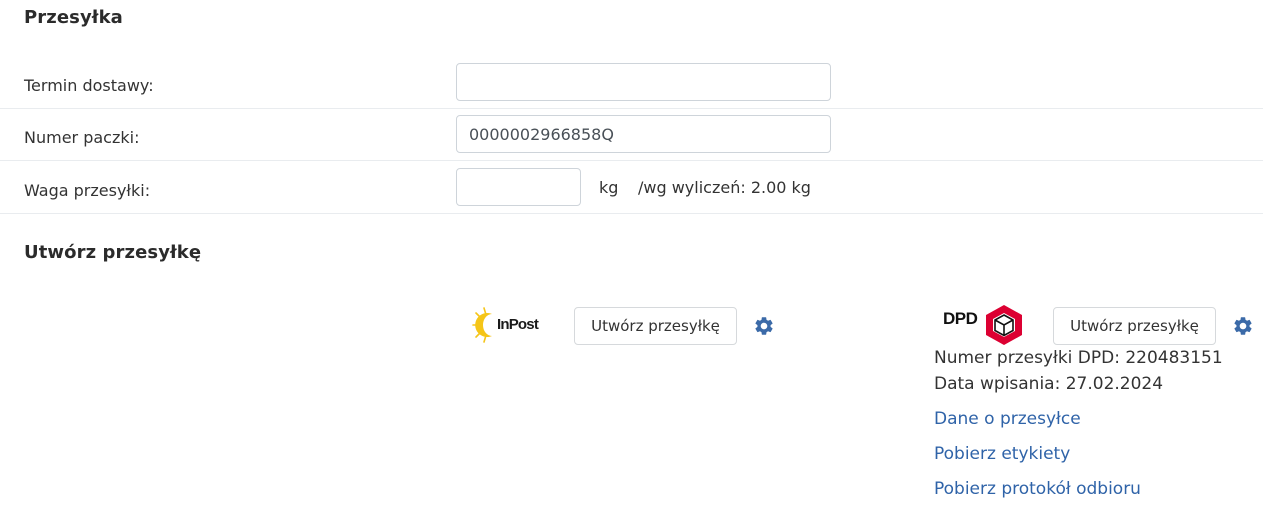 This screenshot has width=1263, height=505. Describe the element at coordinates (724, 187) in the screenshot. I see `weight-calculated-text: /wg wyliczeń: 2.00 kg` at that location.